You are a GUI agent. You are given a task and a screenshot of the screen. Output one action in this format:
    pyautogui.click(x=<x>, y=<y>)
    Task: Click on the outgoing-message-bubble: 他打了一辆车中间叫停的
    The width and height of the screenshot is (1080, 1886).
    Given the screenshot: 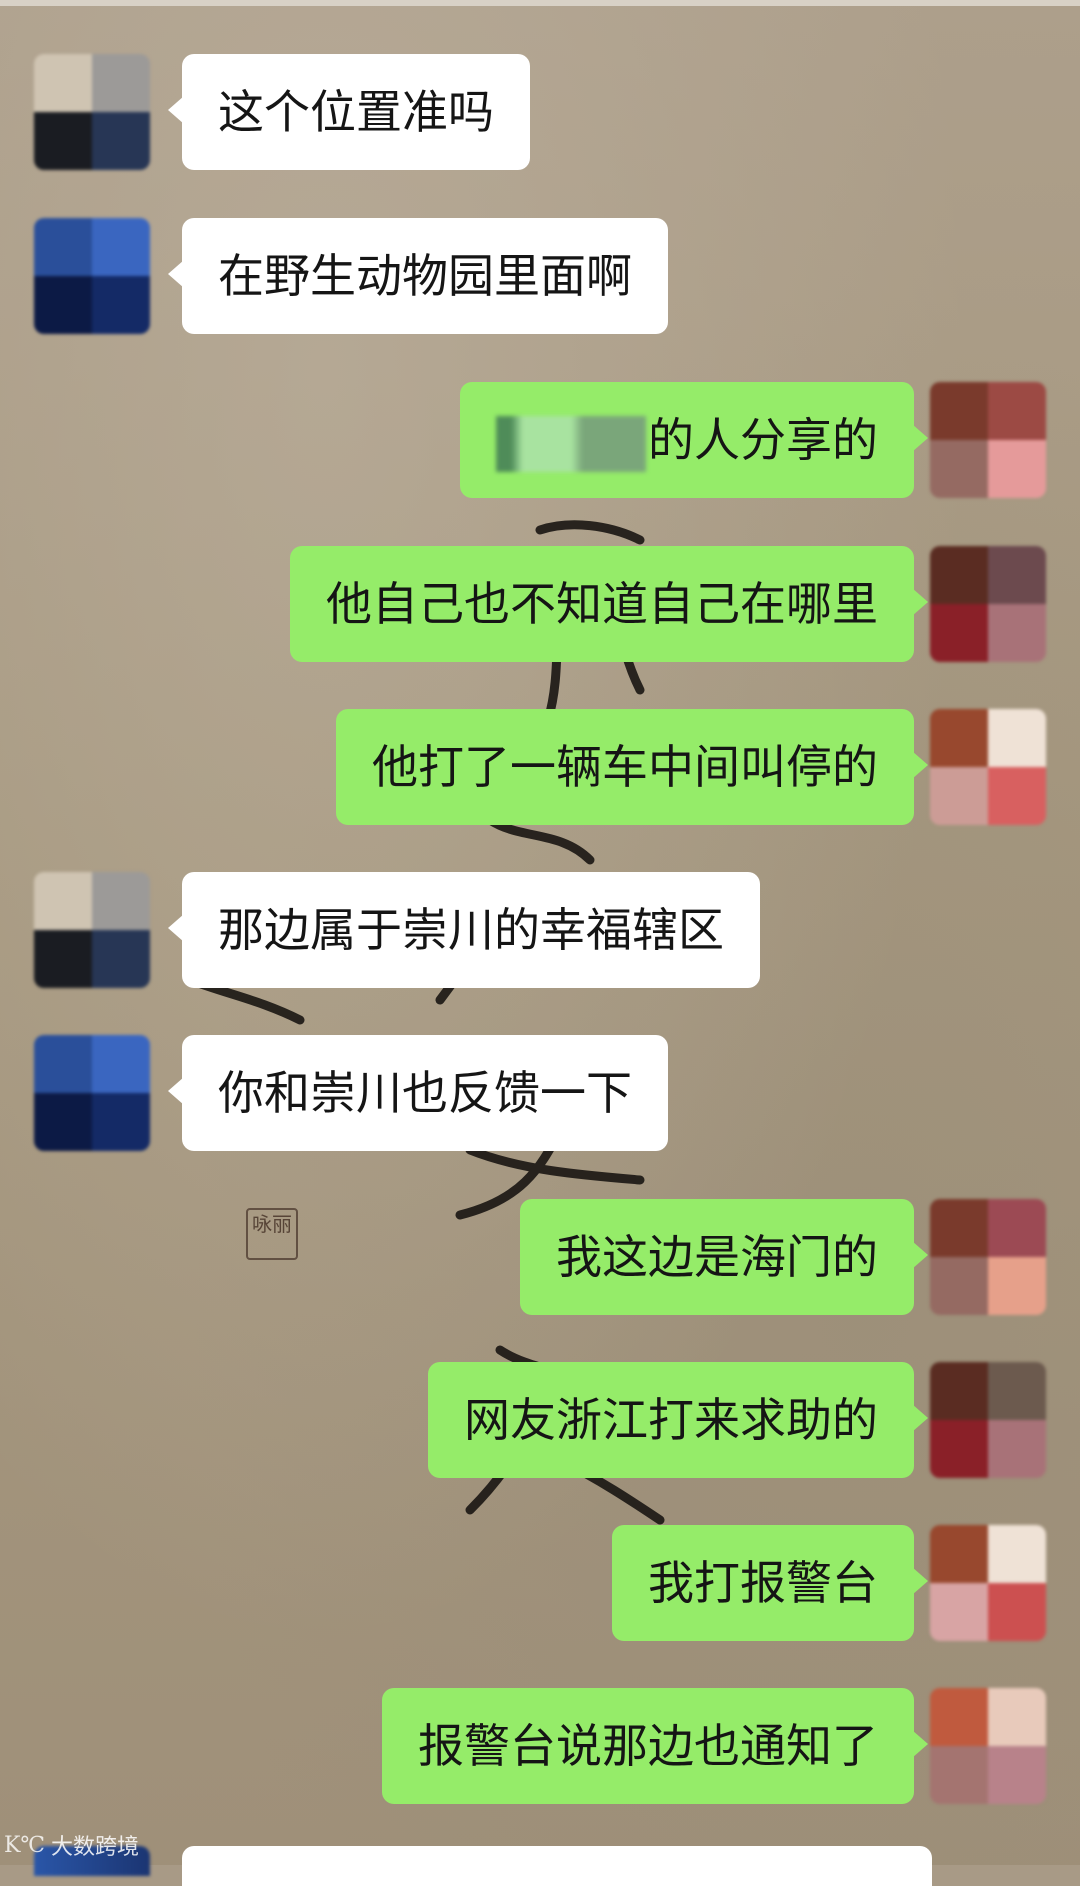 What is the action you would take?
    pyautogui.click(x=632, y=767)
    